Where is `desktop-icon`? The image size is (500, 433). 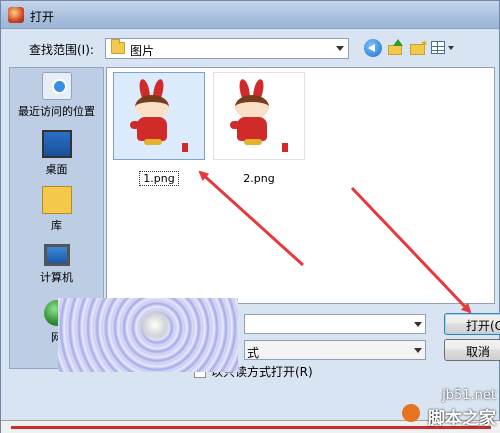 desktop-icon is located at coordinates (56, 144).